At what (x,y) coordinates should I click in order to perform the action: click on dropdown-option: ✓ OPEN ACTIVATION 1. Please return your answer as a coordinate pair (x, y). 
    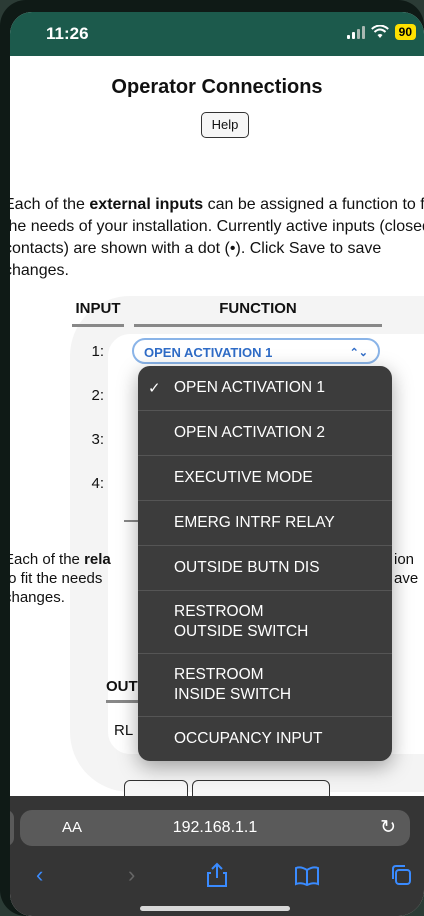
    Looking at the image, I should click on (265, 388).